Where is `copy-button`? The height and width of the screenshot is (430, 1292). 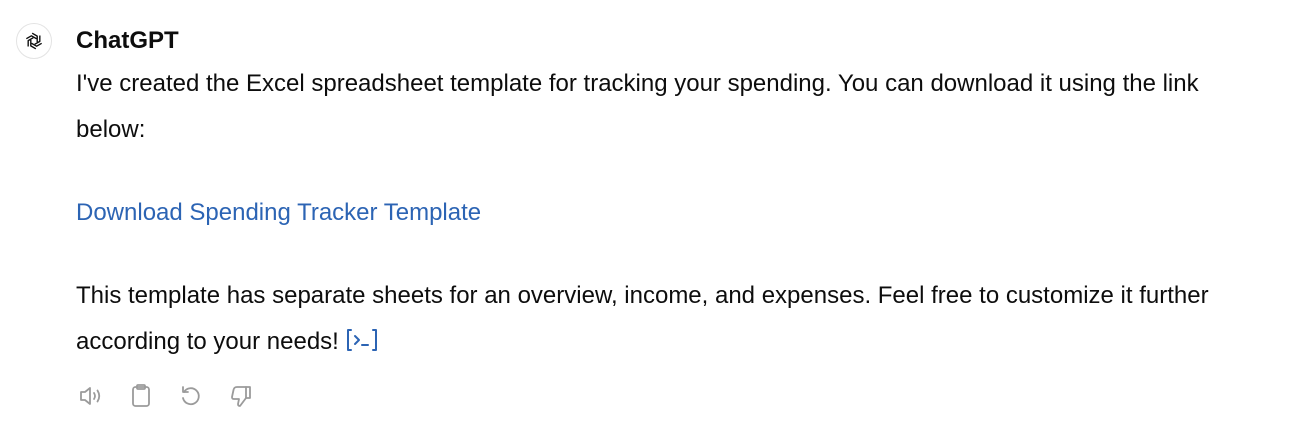
copy-button is located at coordinates (141, 396).